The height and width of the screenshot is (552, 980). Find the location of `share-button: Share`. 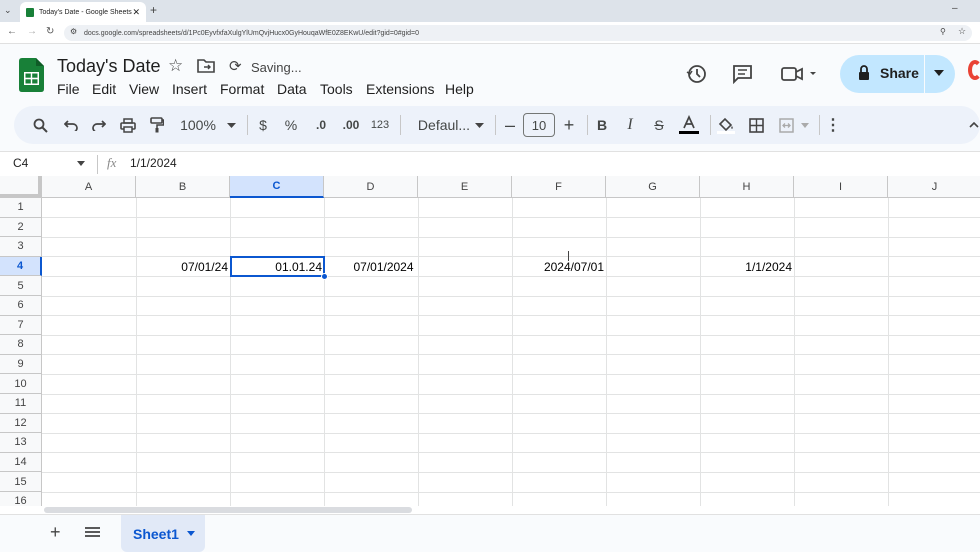

share-button: Share is located at coordinates (897, 74).